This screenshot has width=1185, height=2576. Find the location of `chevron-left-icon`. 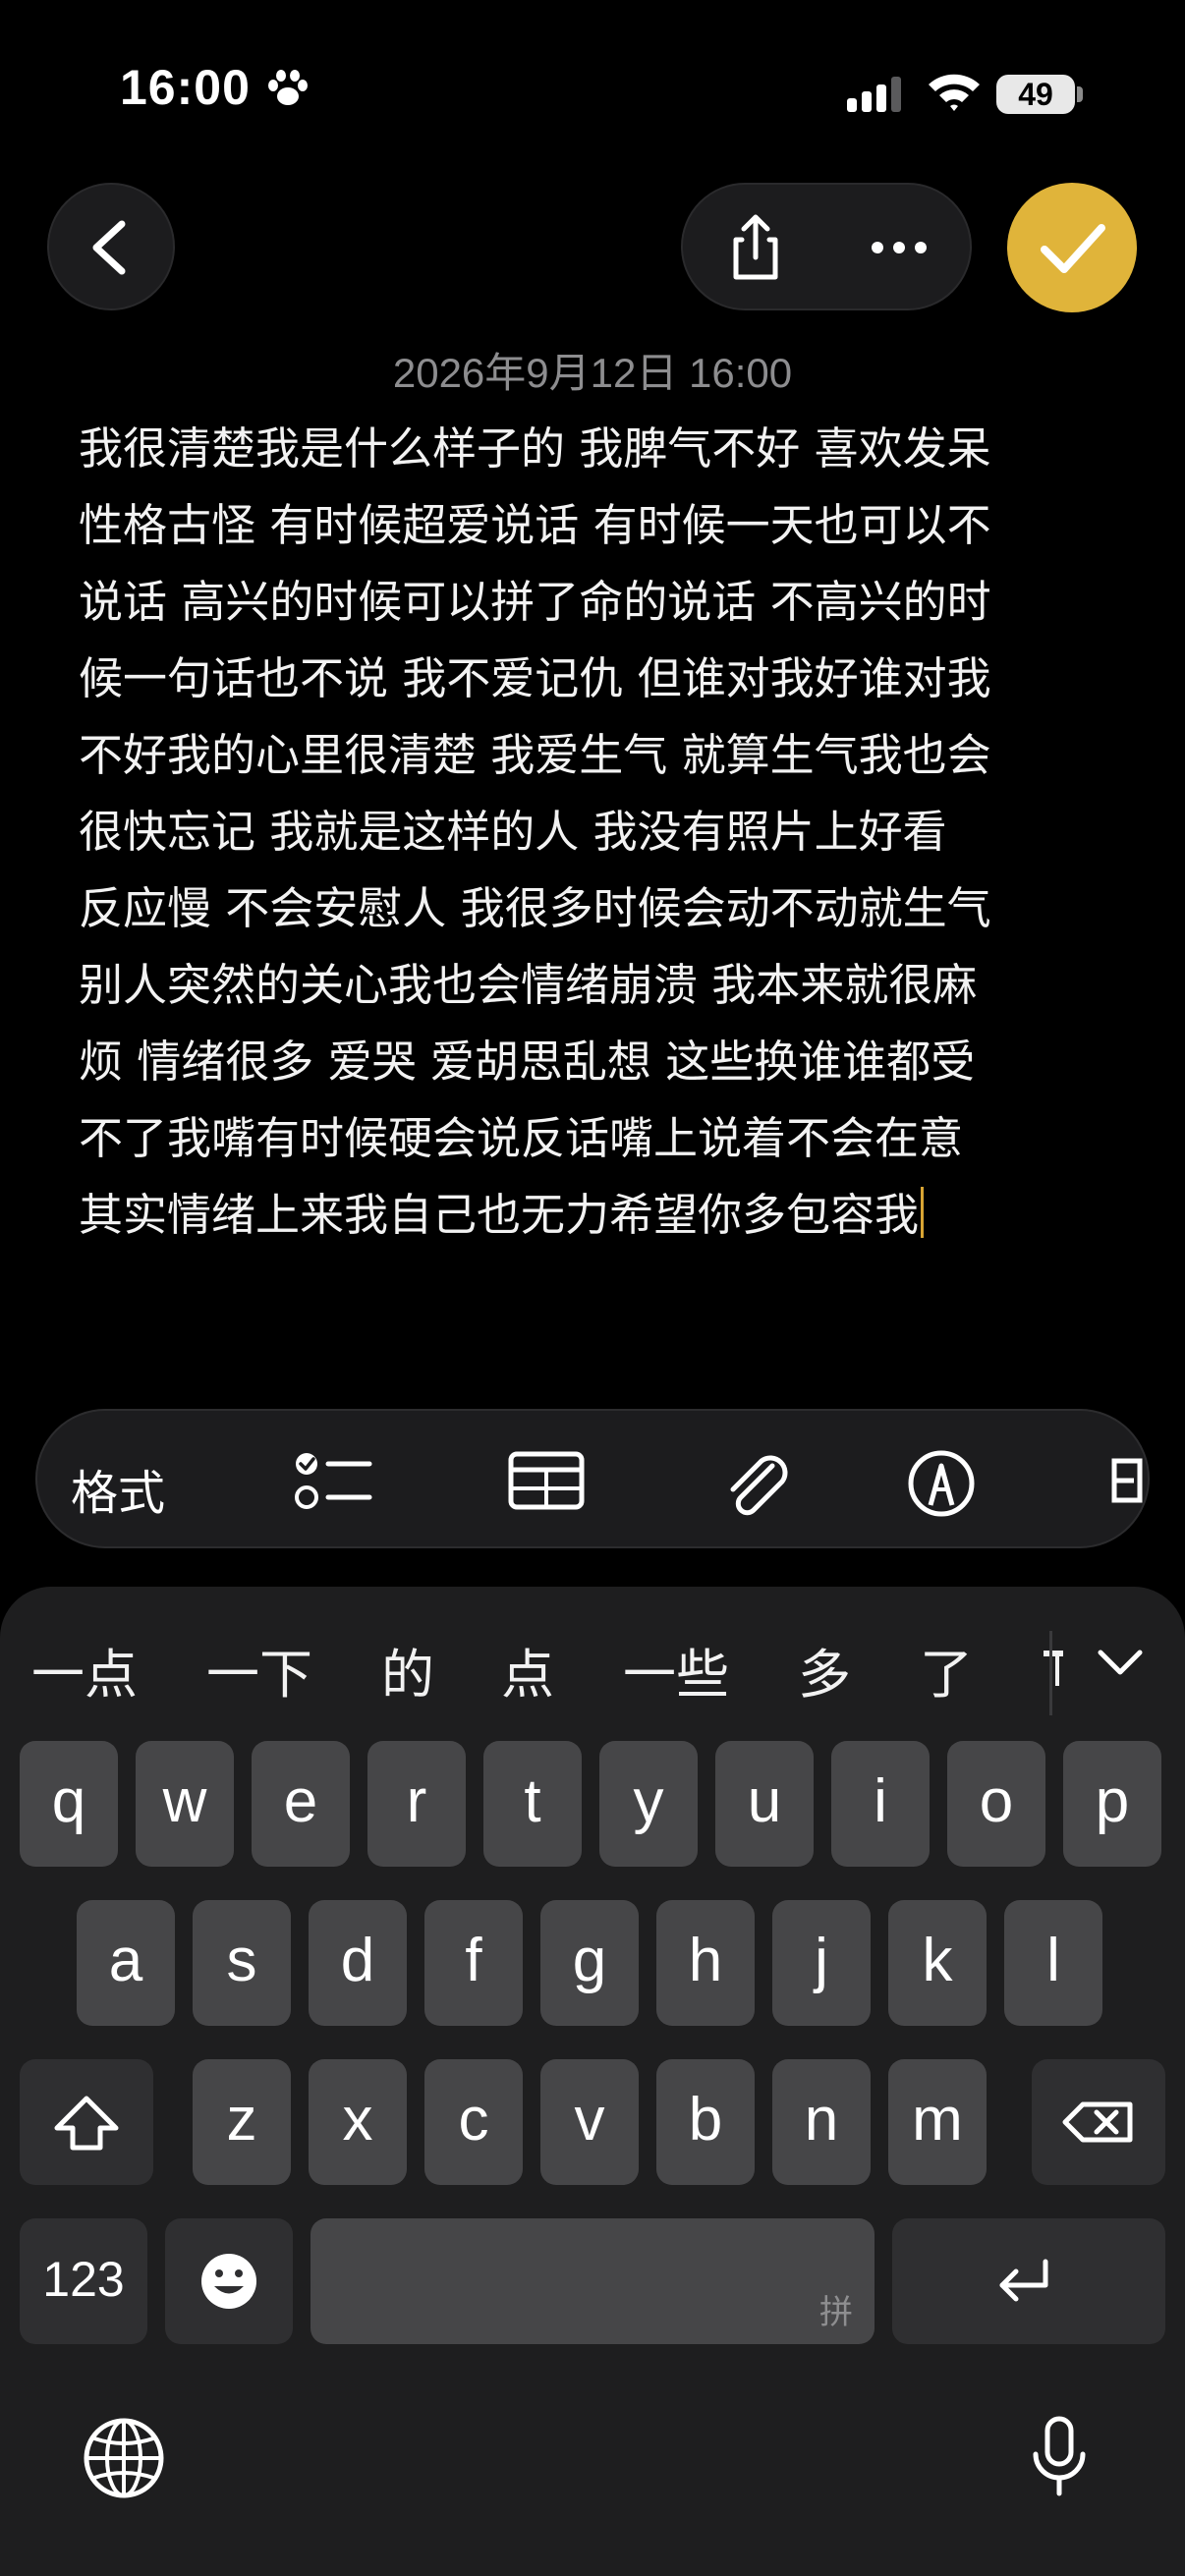

chevron-left-icon is located at coordinates (109, 247).